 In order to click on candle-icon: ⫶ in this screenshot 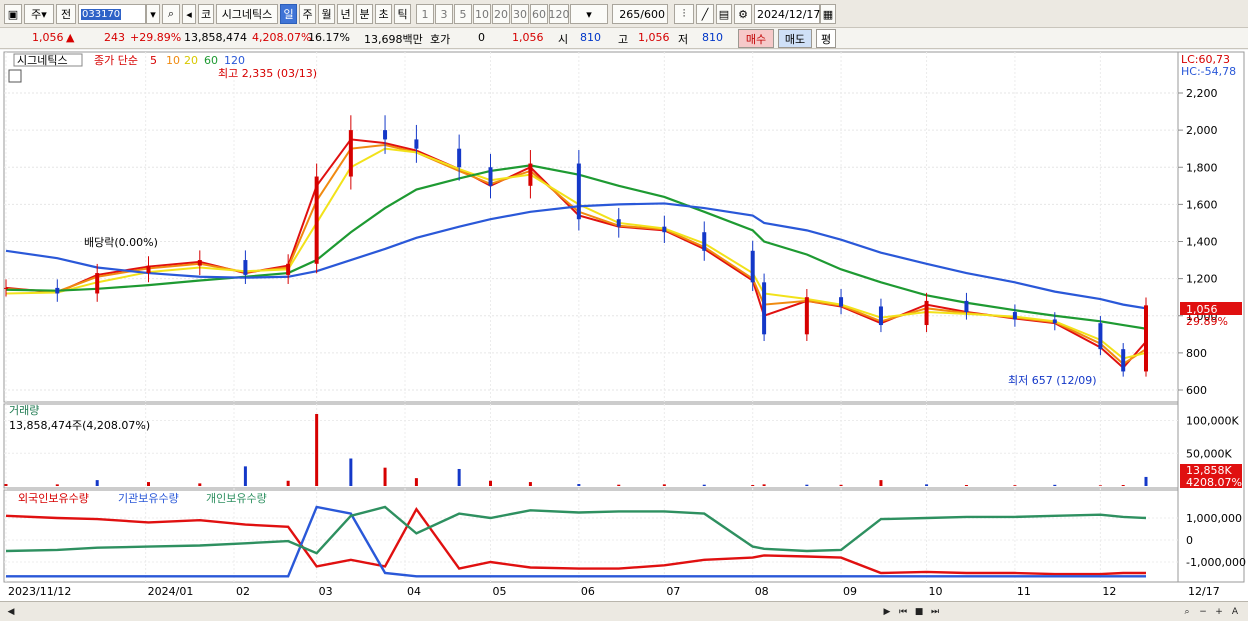, I will do `click(684, 14)`.